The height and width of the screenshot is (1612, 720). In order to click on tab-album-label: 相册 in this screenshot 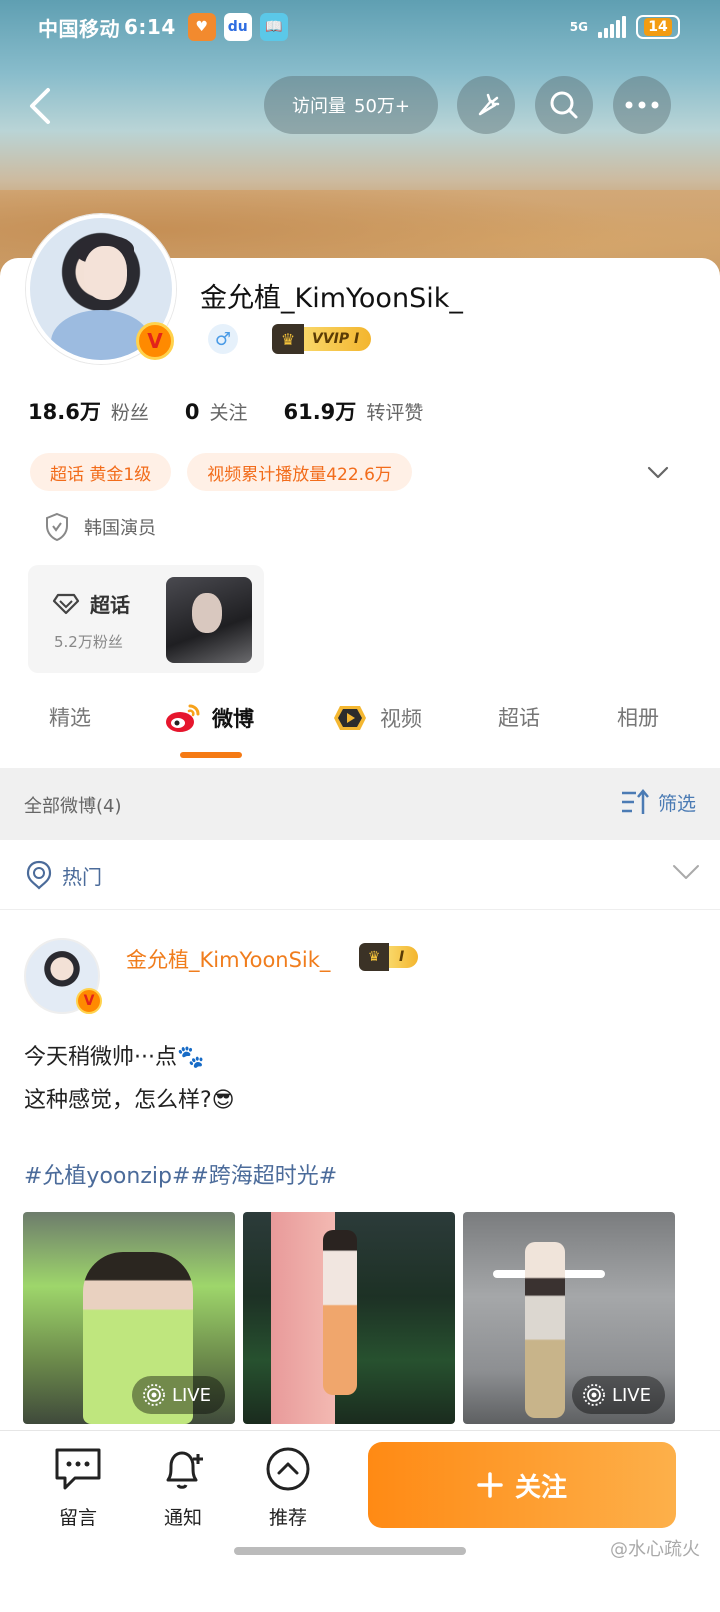, I will do `click(638, 718)`.